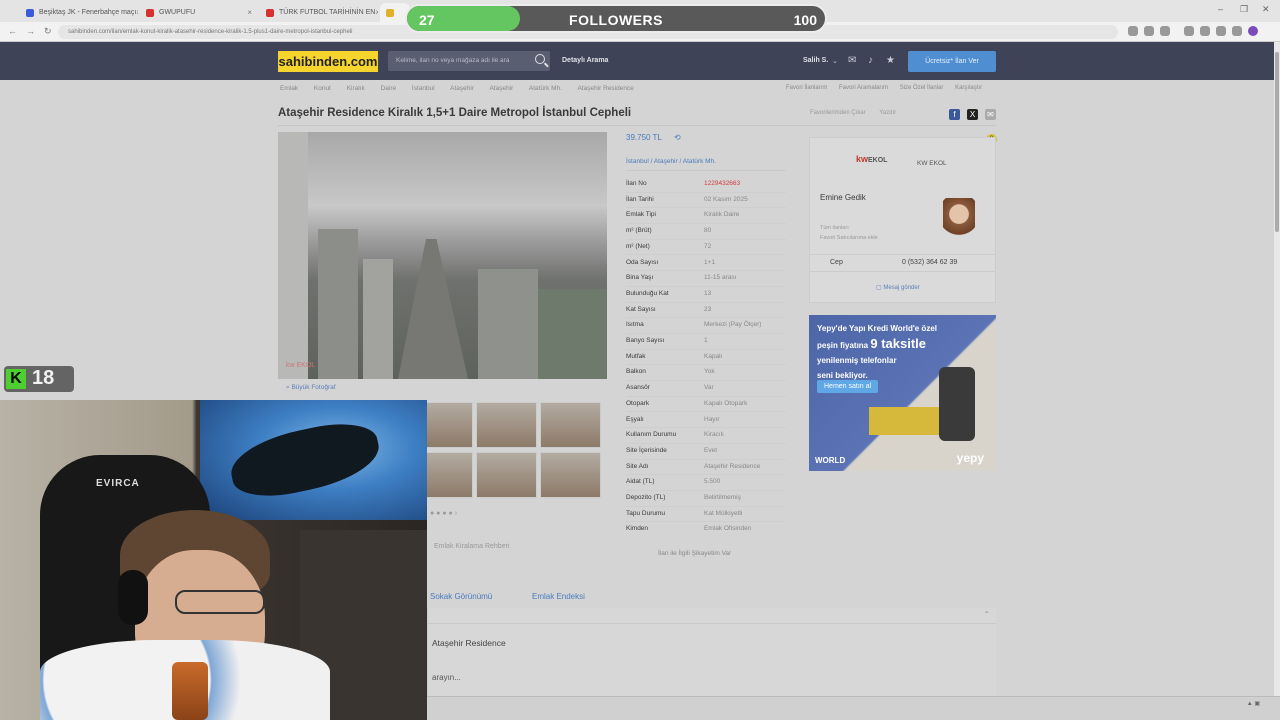 The height and width of the screenshot is (720, 1280). Describe the element at coordinates (289, 88) in the screenshot. I see `breadcrumb-item: Emlak` at that location.